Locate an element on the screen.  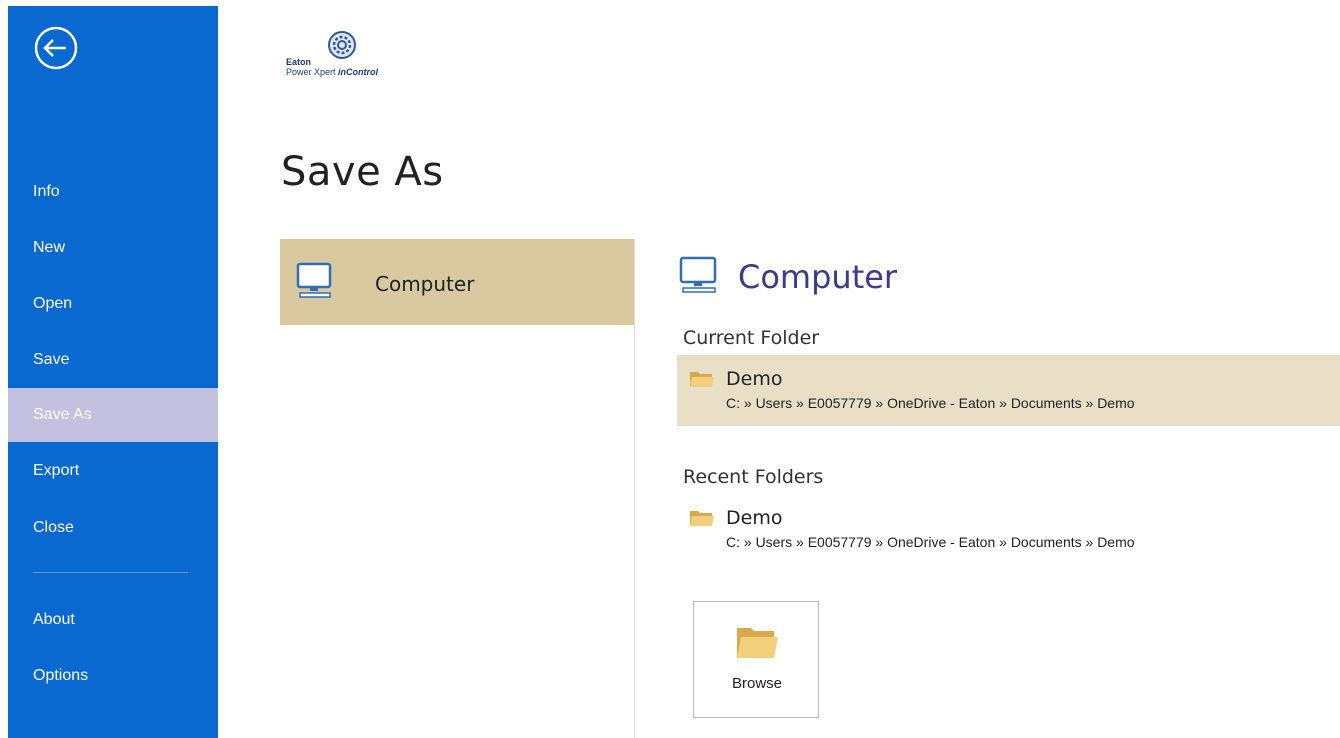
nav-save-as: Save As is located at coordinates (113, 415).